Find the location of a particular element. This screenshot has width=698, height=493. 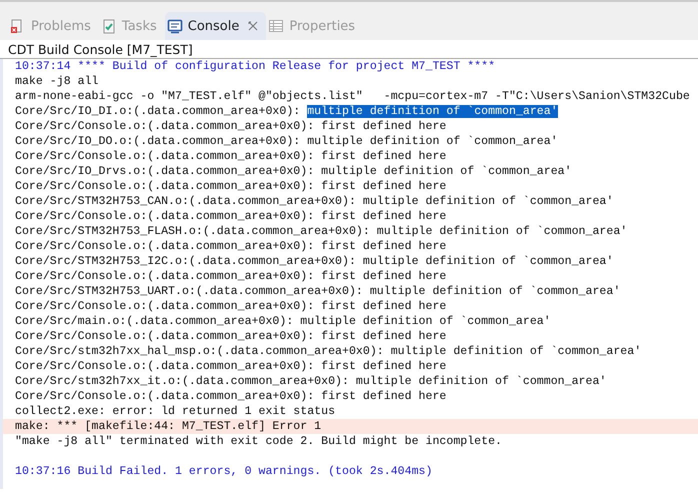

console-line: Core/Src/stm32h7xx_it.o:(.data.common_area+0x0): multiple definition of `common_area' is located at coordinates (311, 381).